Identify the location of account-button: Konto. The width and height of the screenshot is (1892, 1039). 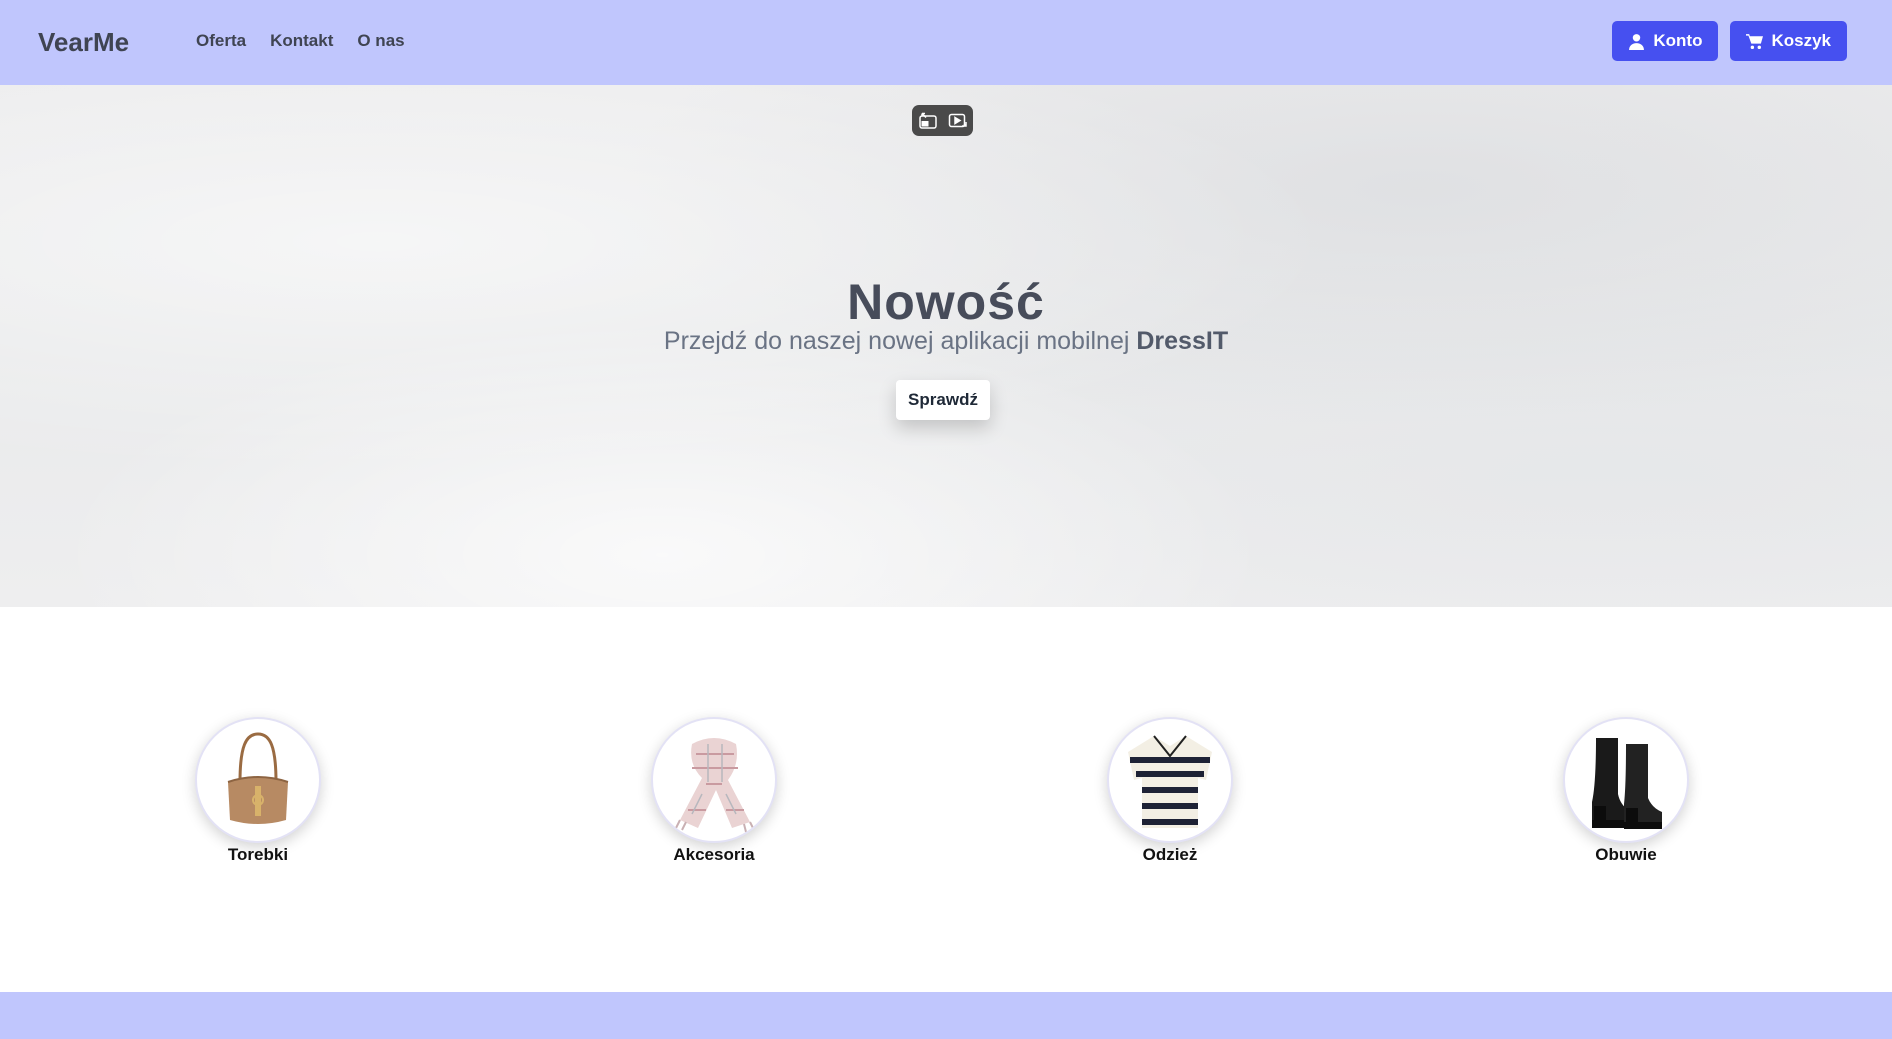
(1665, 41).